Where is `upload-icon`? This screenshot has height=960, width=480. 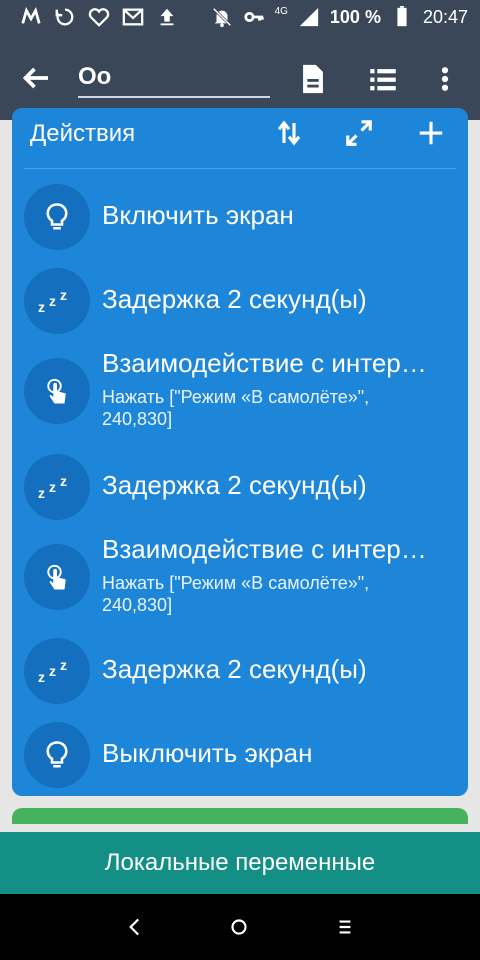
upload-icon is located at coordinates (167, 17).